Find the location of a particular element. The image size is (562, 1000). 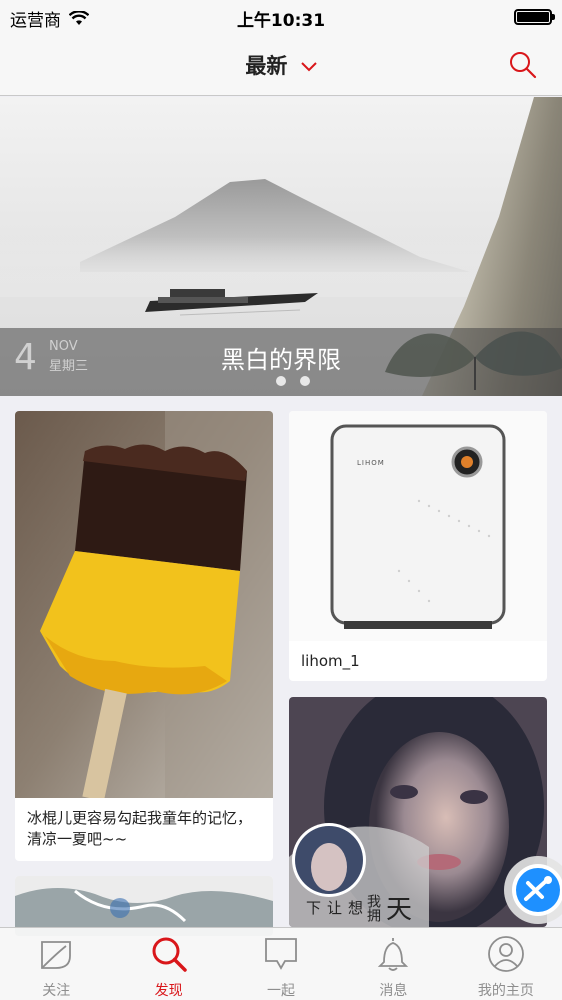

chat-bubble-icon is located at coordinates (281, 954).